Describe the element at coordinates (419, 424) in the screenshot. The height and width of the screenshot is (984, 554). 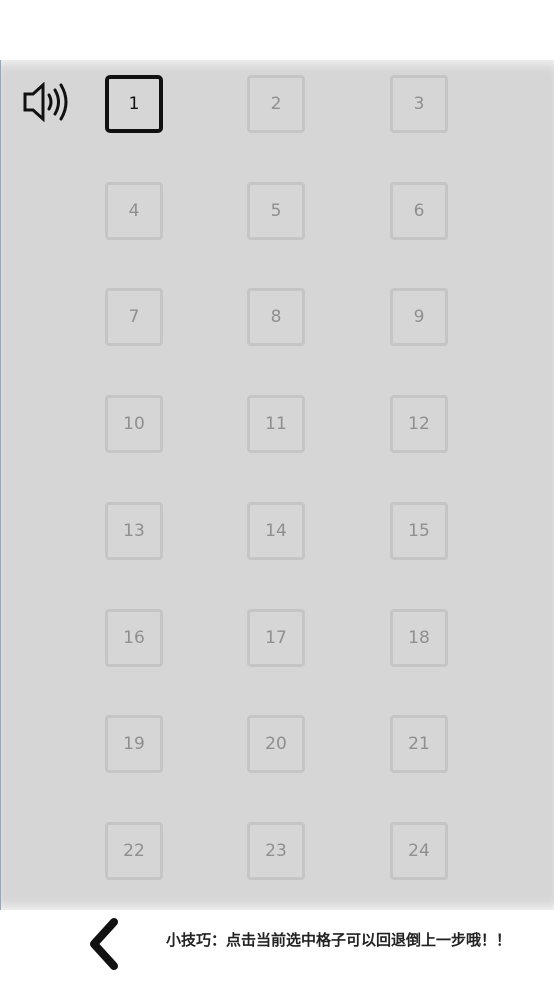
I see `level-cell-12: 12` at that location.